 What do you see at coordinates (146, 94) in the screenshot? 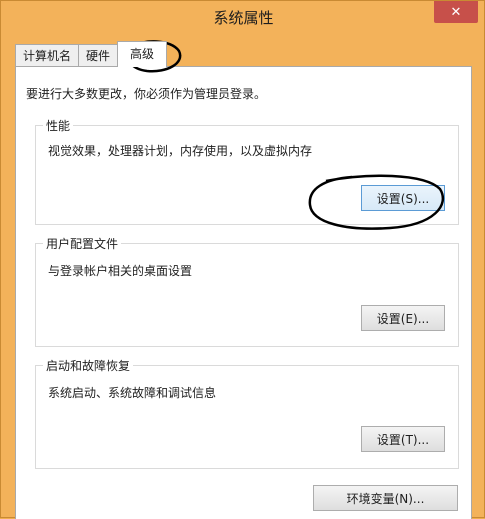
I see `admin-note: 要进行大多数更改，你必须作为管理员登录。` at bounding box center [146, 94].